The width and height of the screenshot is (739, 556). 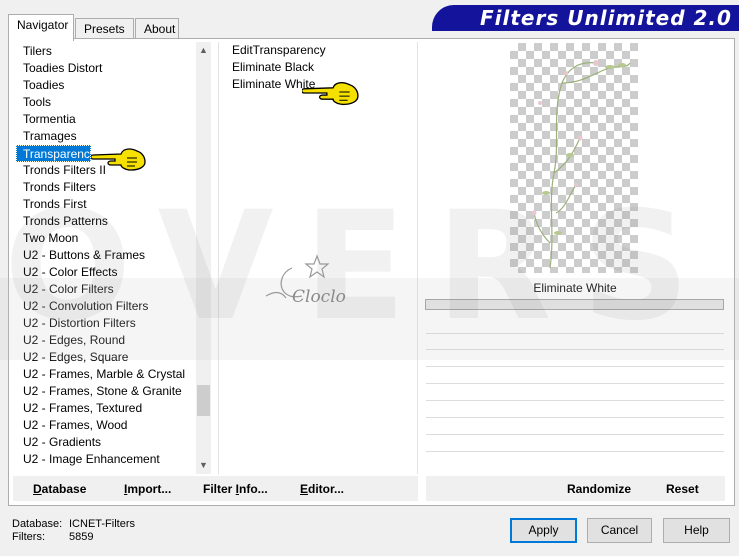 What do you see at coordinates (105, 119) in the screenshot?
I see `category-item: Tormentia` at bounding box center [105, 119].